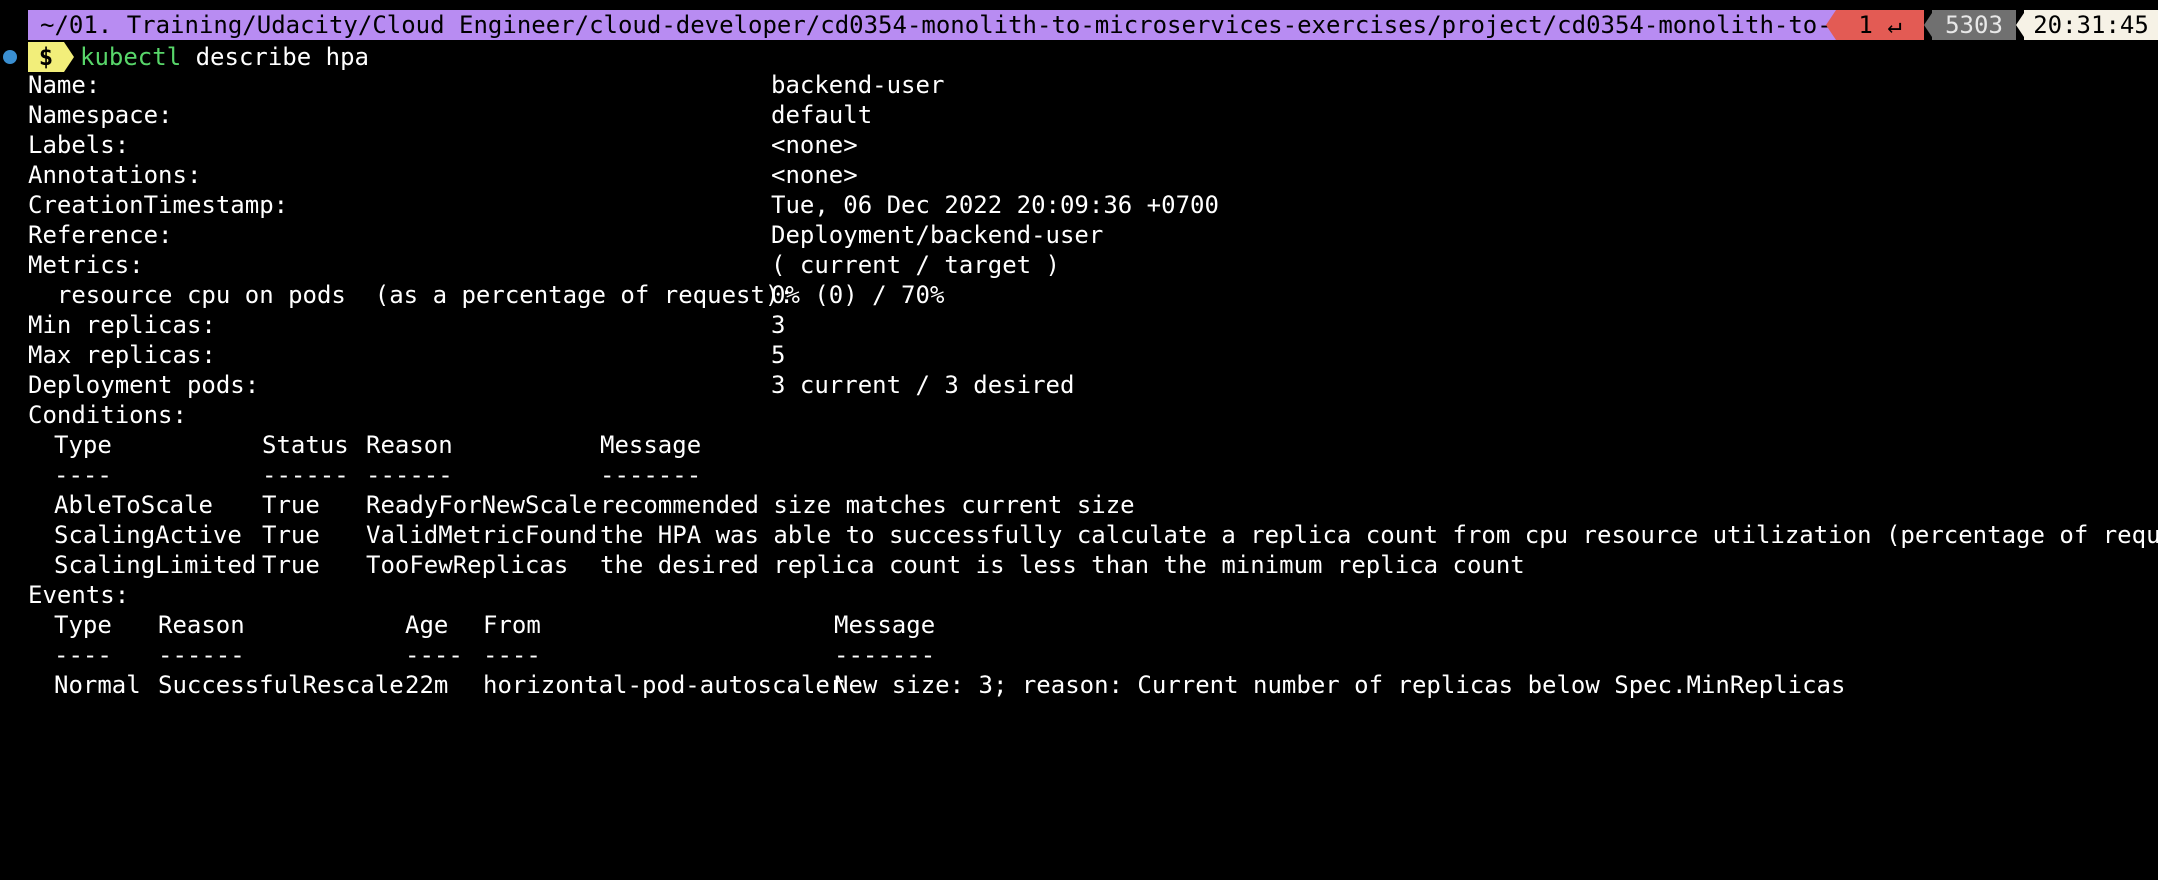  I want to click on condition-reason: ValidMetricFound, so click(482, 535).